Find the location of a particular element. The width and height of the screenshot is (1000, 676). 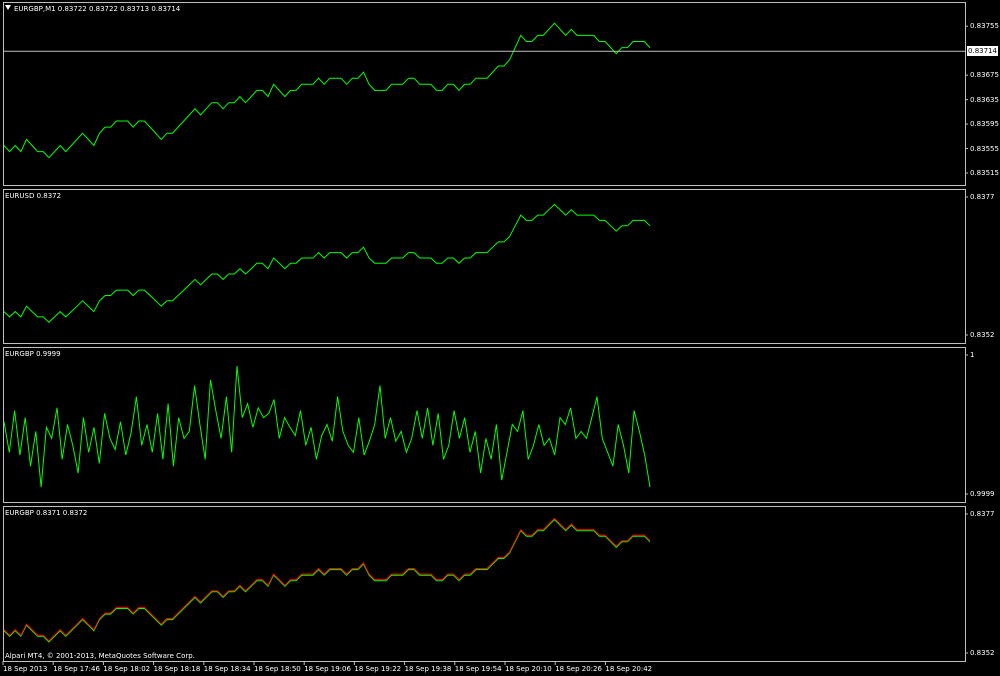

xtick-label: 18 Sep 19:22 is located at coordinates (378, 669).